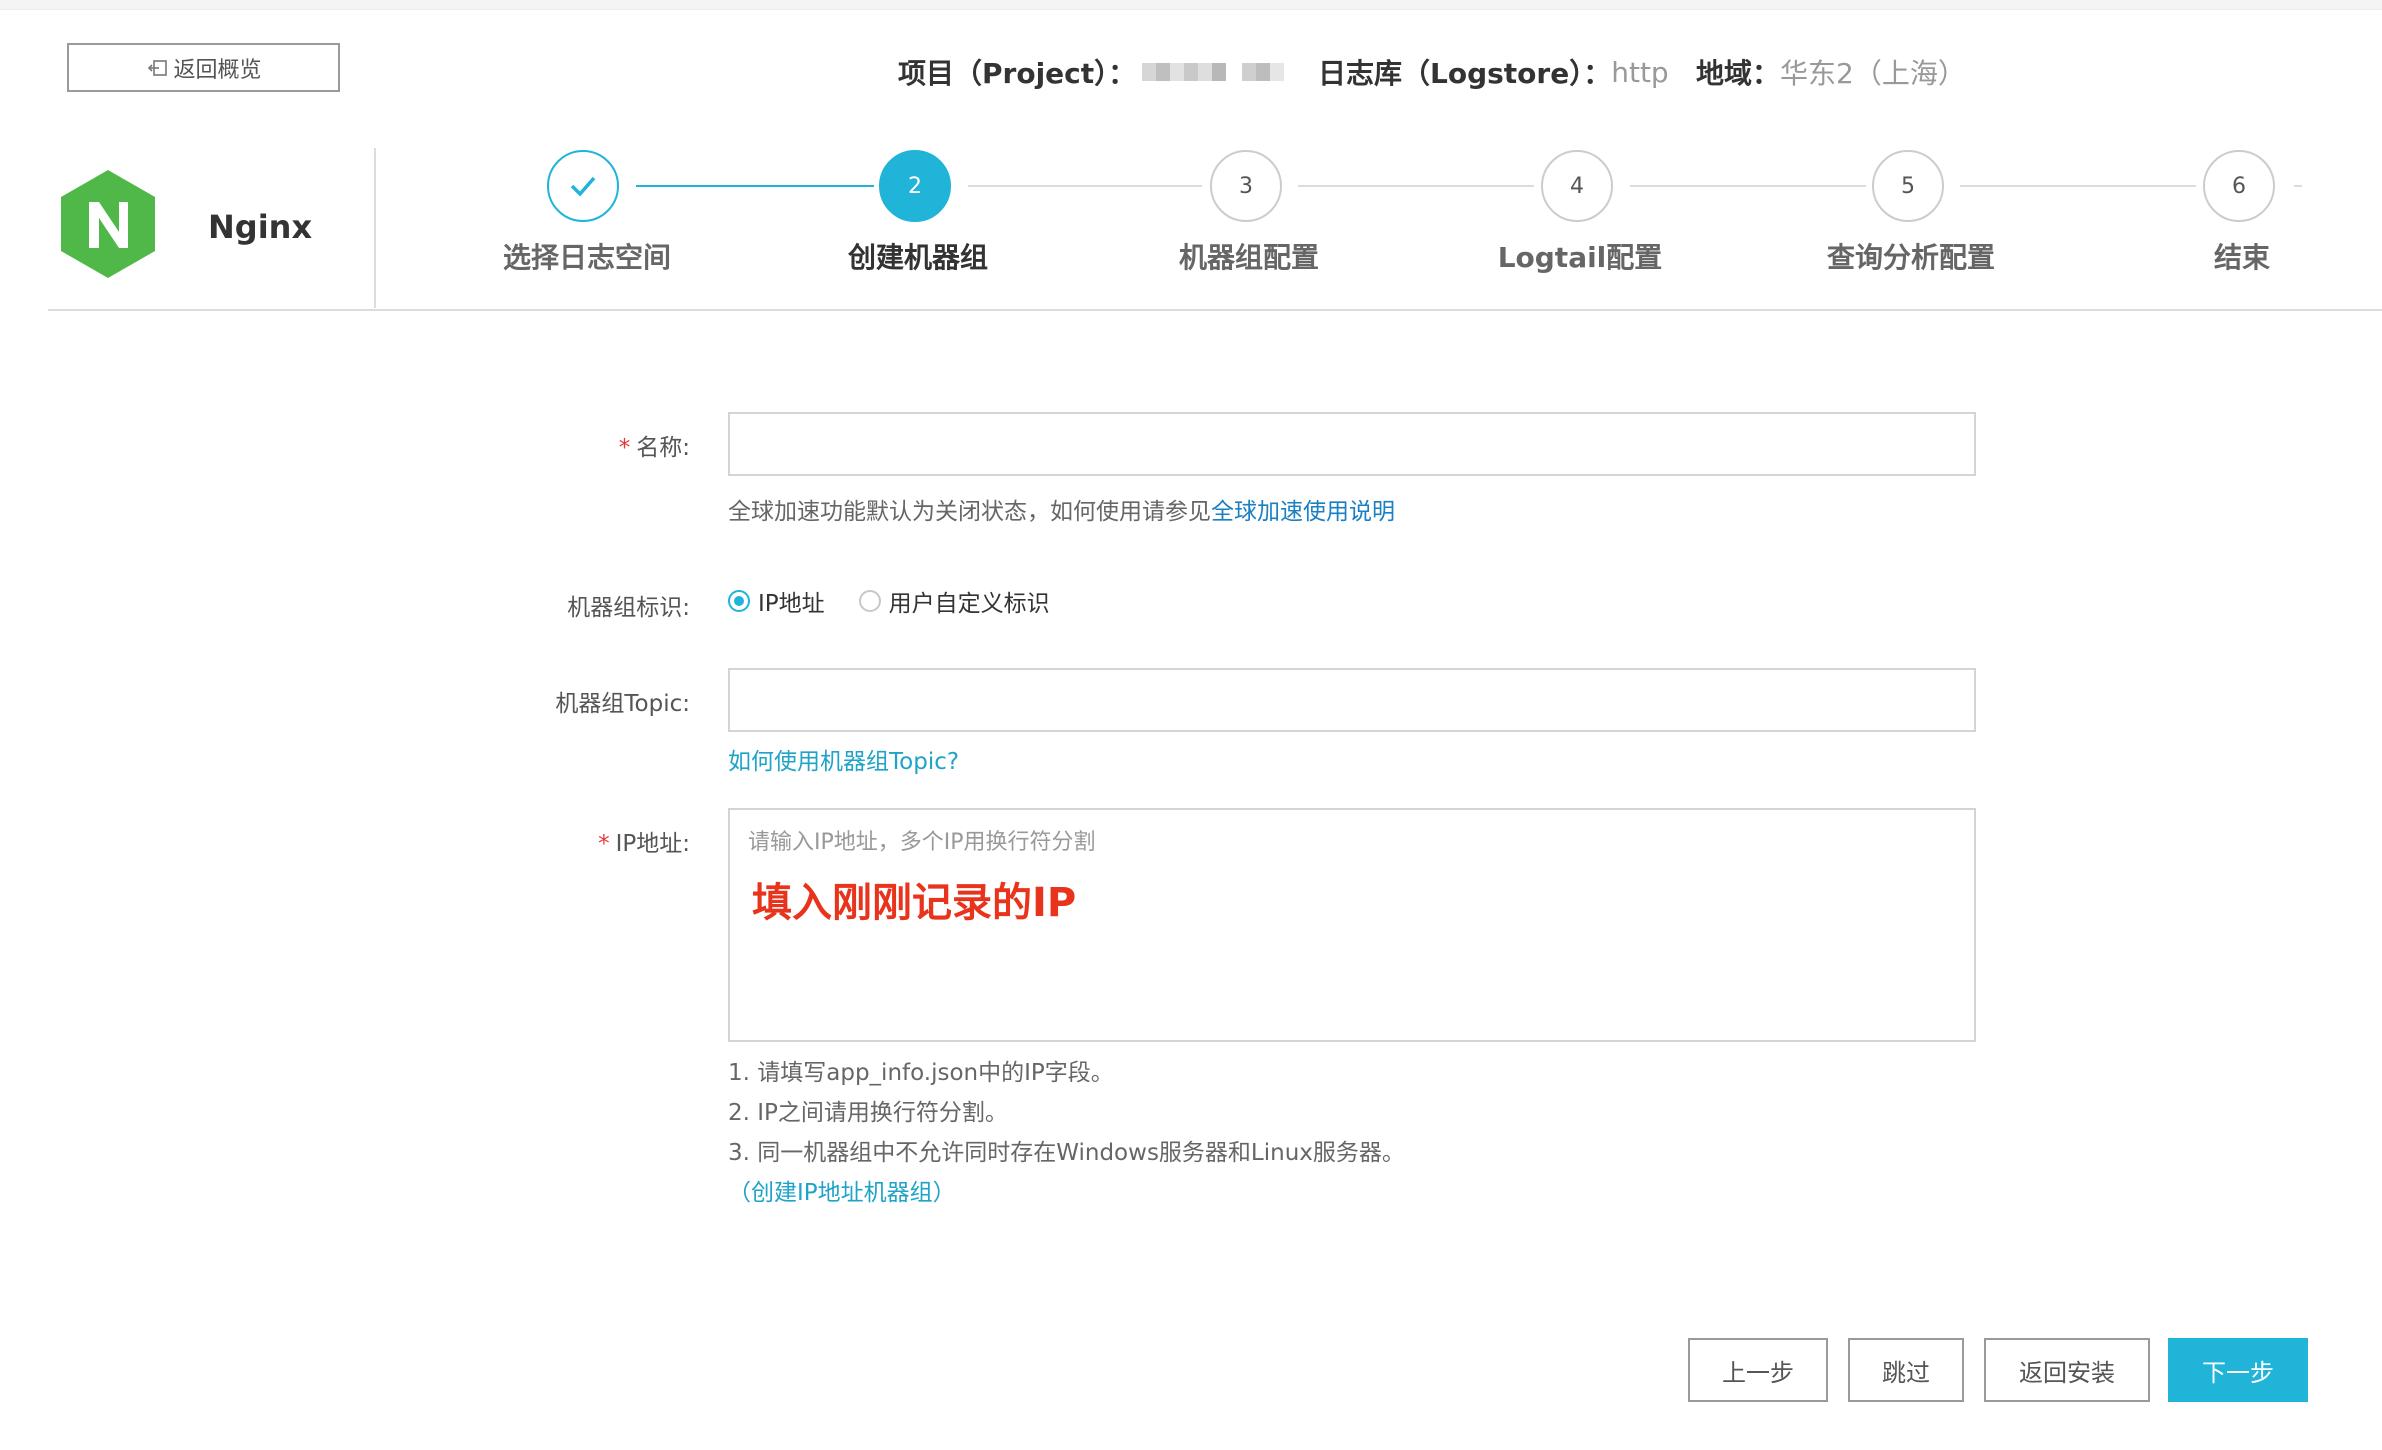  Describe the element at coordinates (1191, 5) in the screenshot. I see `top-divider` at that location.